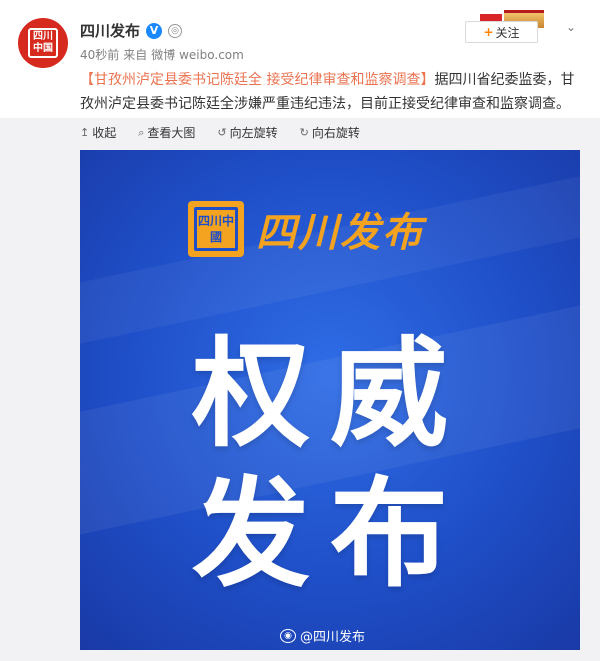  Describe the element at coordinates (304, 132) in the screenshot. I see `rotate-right-icon: ↻` at that location.